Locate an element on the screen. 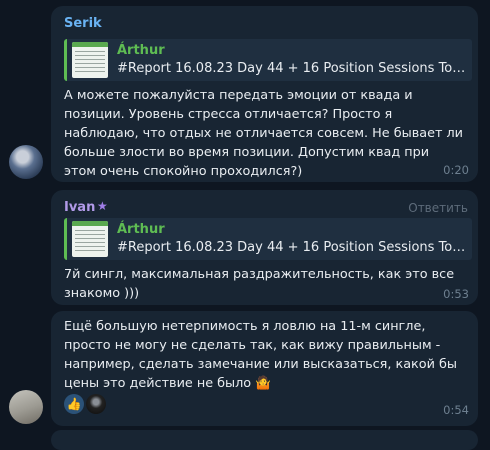 Image resolution: width=490 pixels, height=450 pixels. message-time: 0:53 is located at coordinates (456, 294).